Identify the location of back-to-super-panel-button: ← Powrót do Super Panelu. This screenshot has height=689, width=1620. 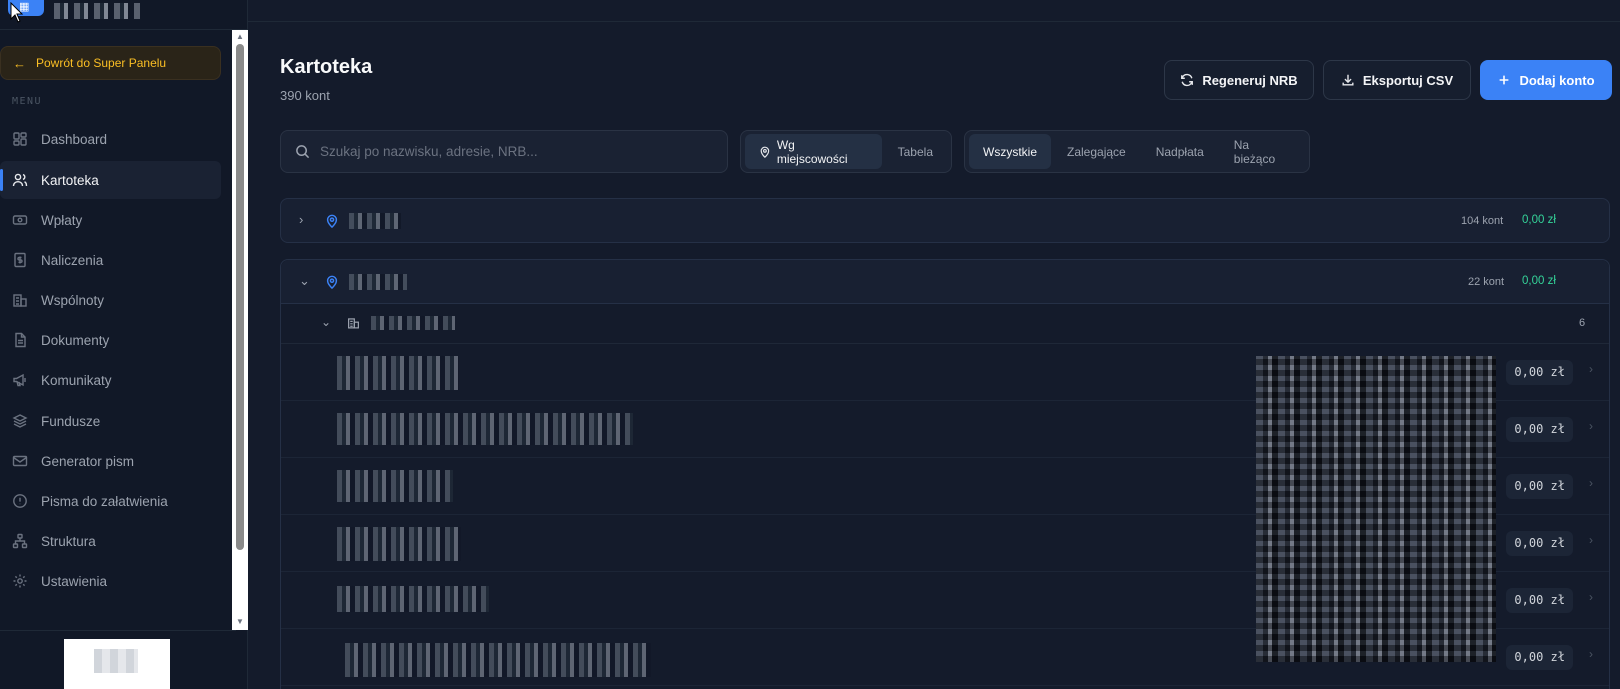
(110, 63).